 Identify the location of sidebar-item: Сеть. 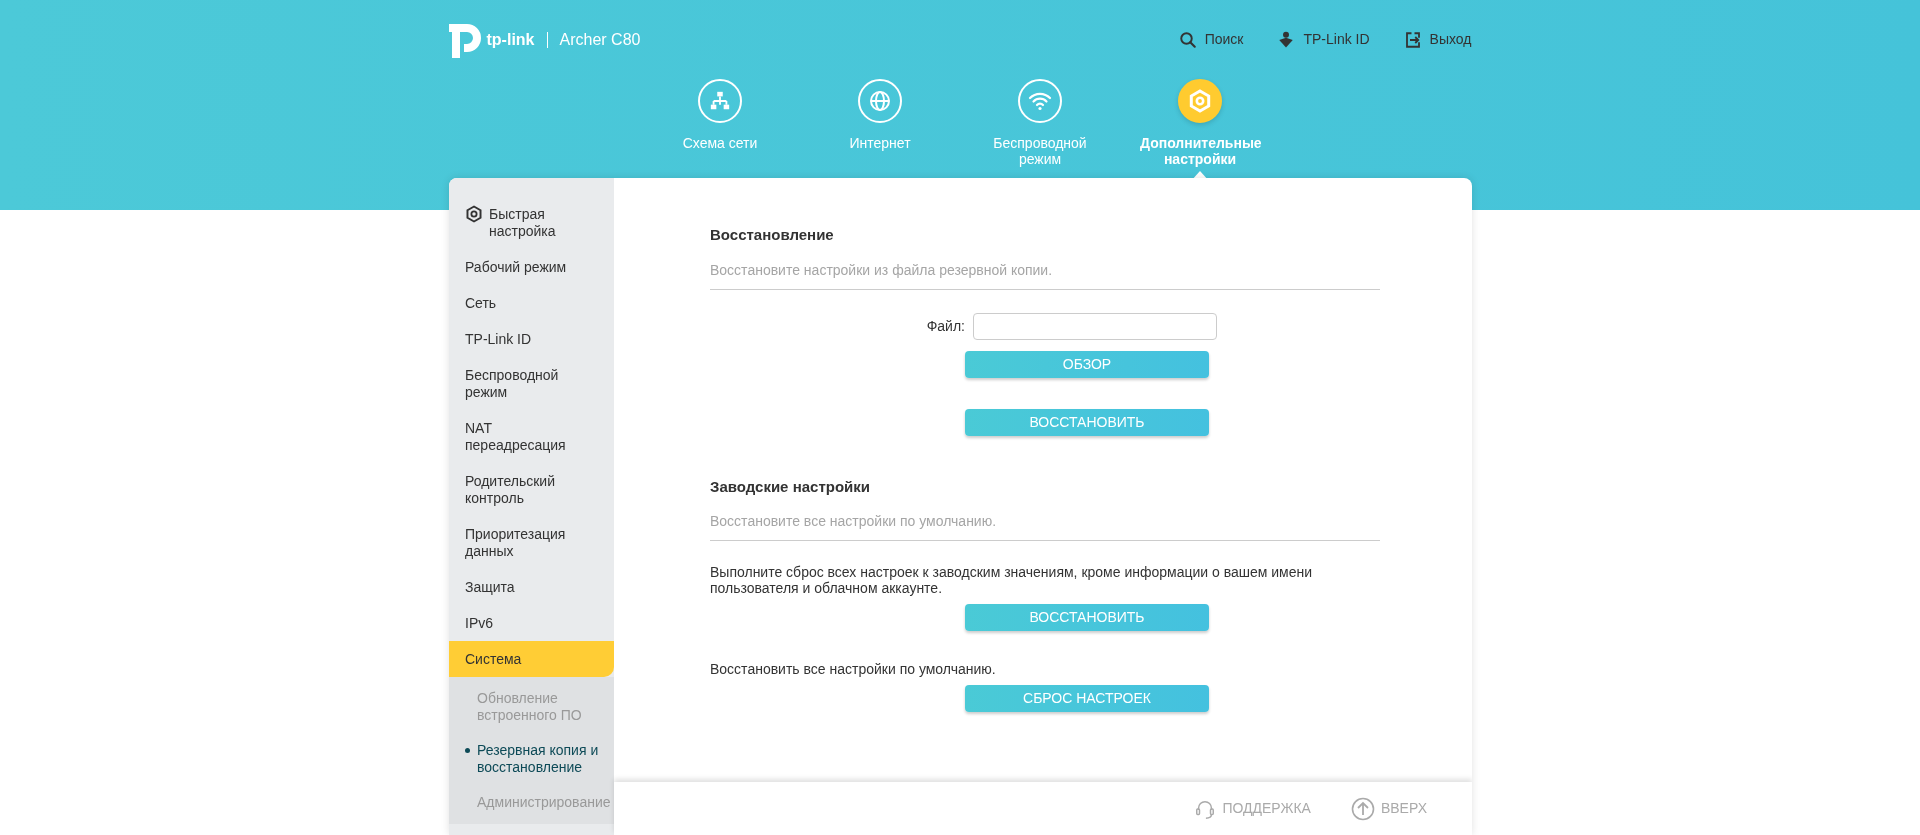
(531, 303).